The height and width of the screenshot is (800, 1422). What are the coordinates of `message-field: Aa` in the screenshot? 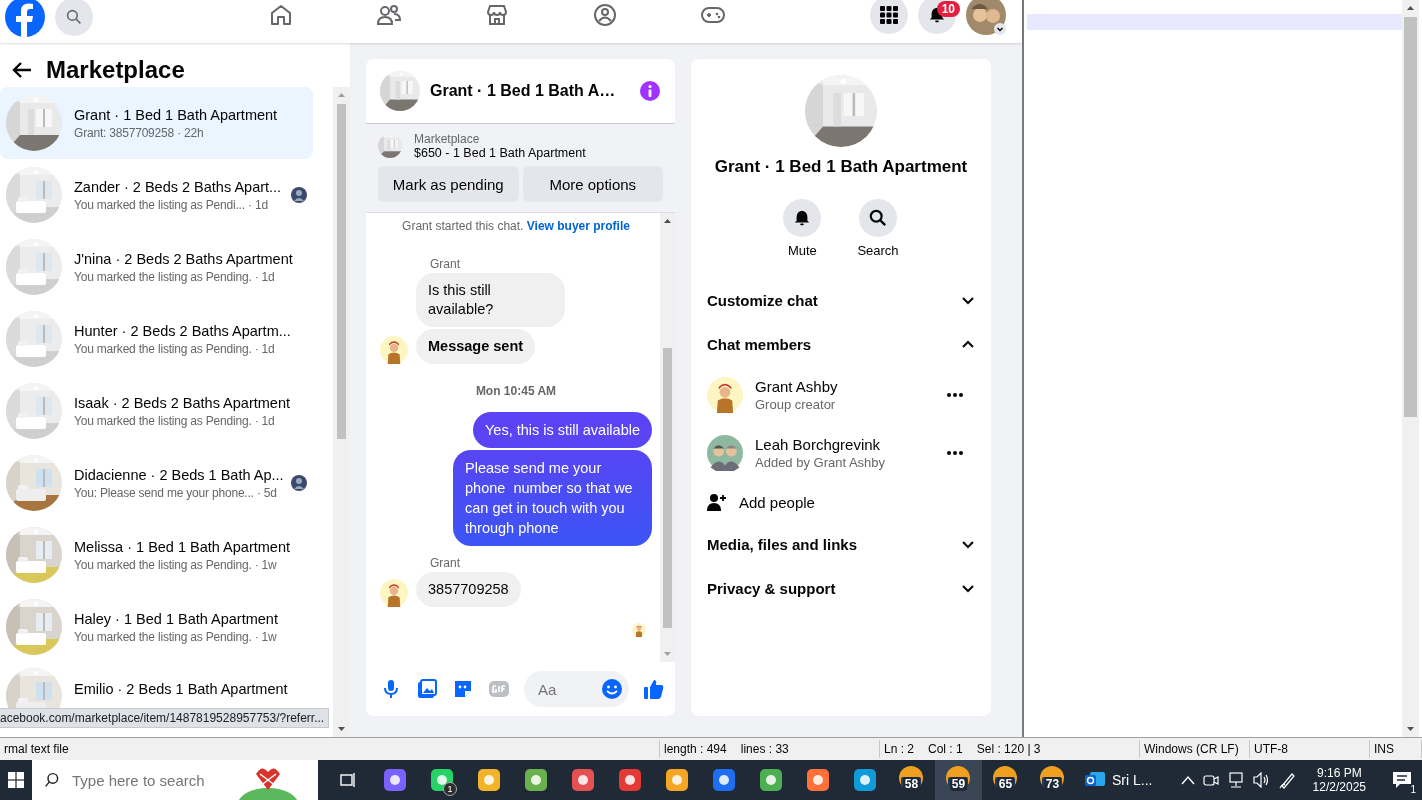 It's located at (576, 689).